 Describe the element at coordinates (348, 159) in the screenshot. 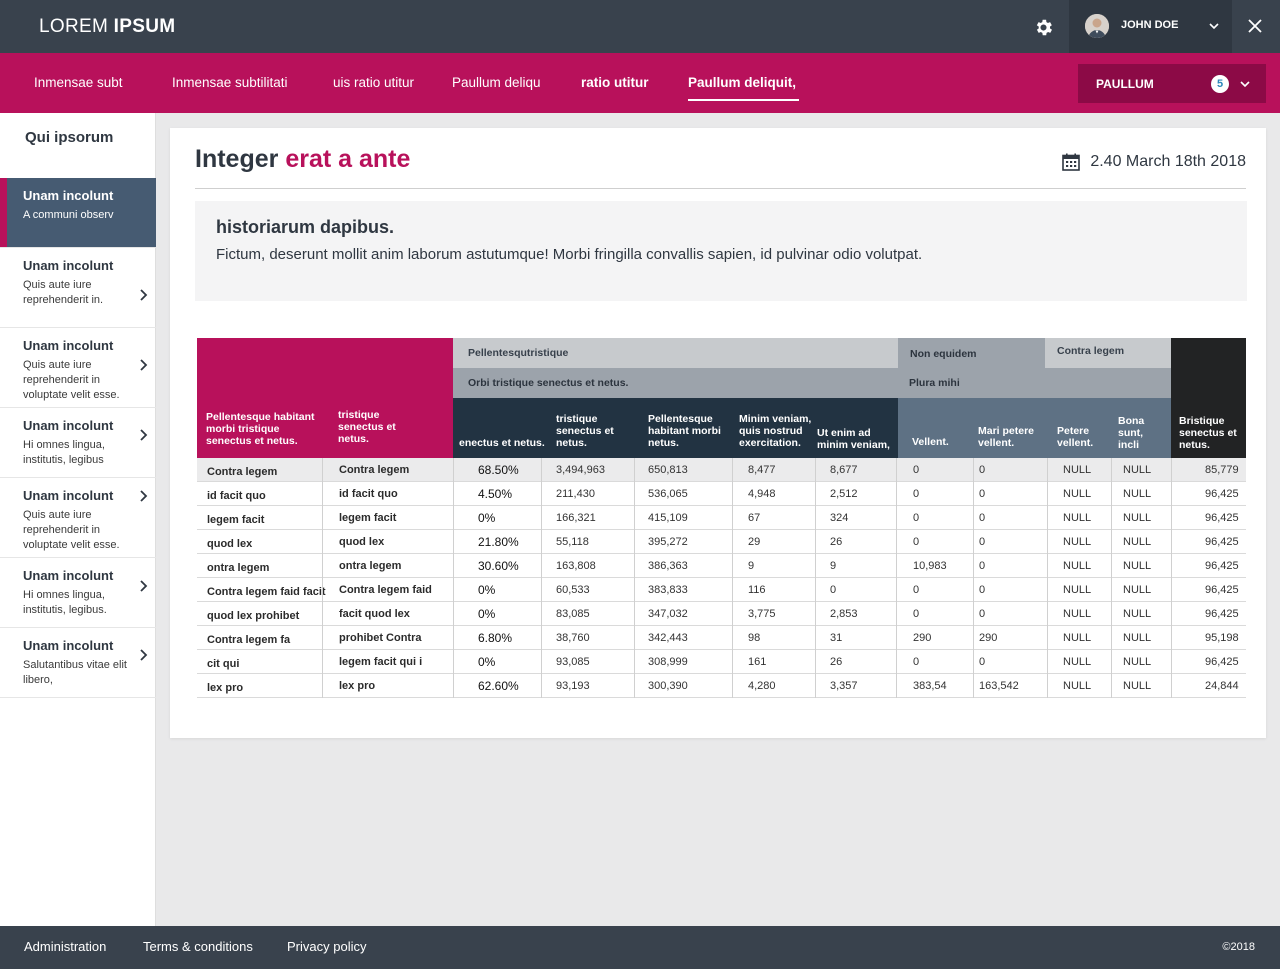

I see `page-title-accent: erat a ante` at that location.